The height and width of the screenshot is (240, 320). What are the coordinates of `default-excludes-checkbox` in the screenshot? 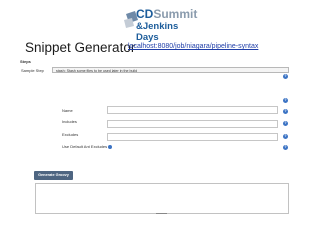 It's located at (110, 147).